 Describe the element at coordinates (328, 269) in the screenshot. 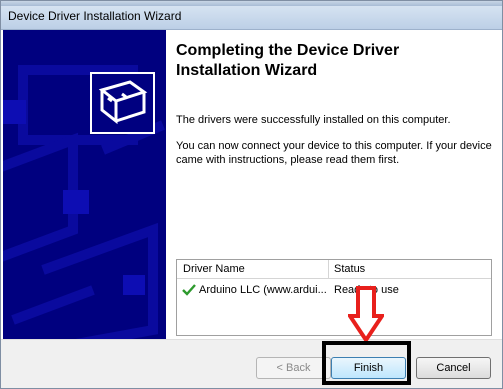

I see `column-separator` at that location.